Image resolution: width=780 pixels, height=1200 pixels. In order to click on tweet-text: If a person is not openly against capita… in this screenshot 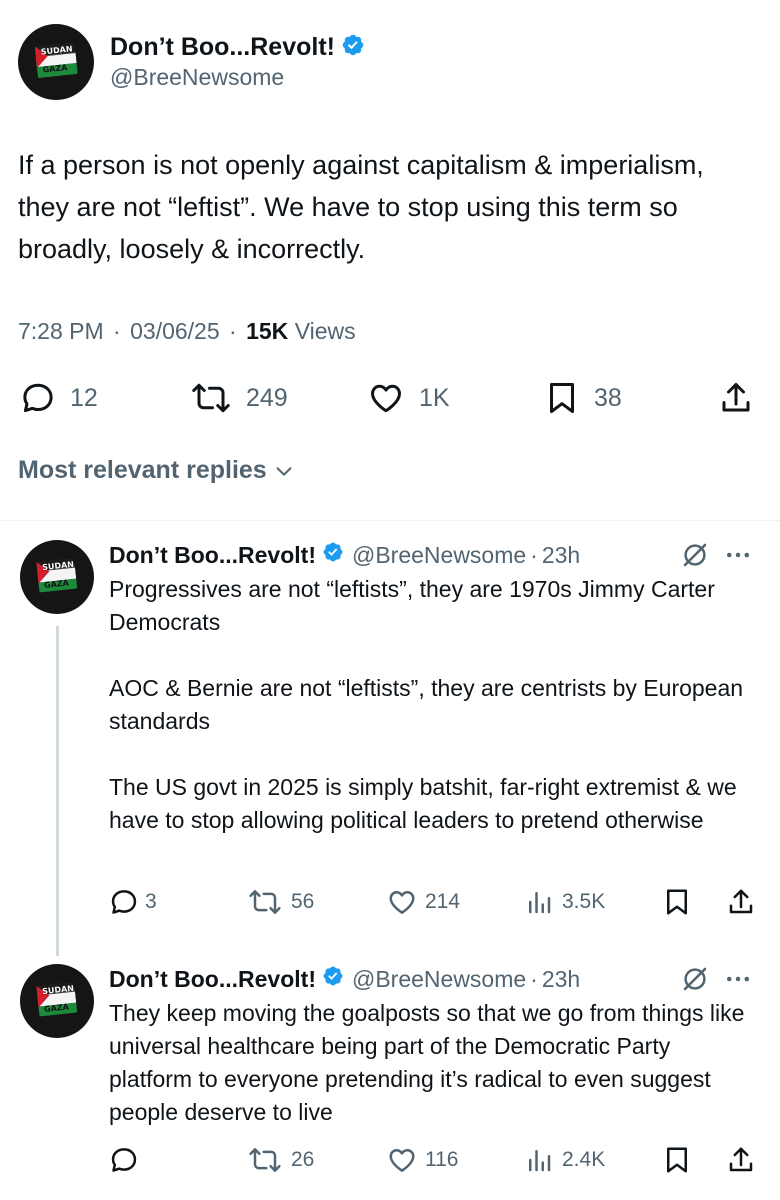, I will do `click(361, 207)`.